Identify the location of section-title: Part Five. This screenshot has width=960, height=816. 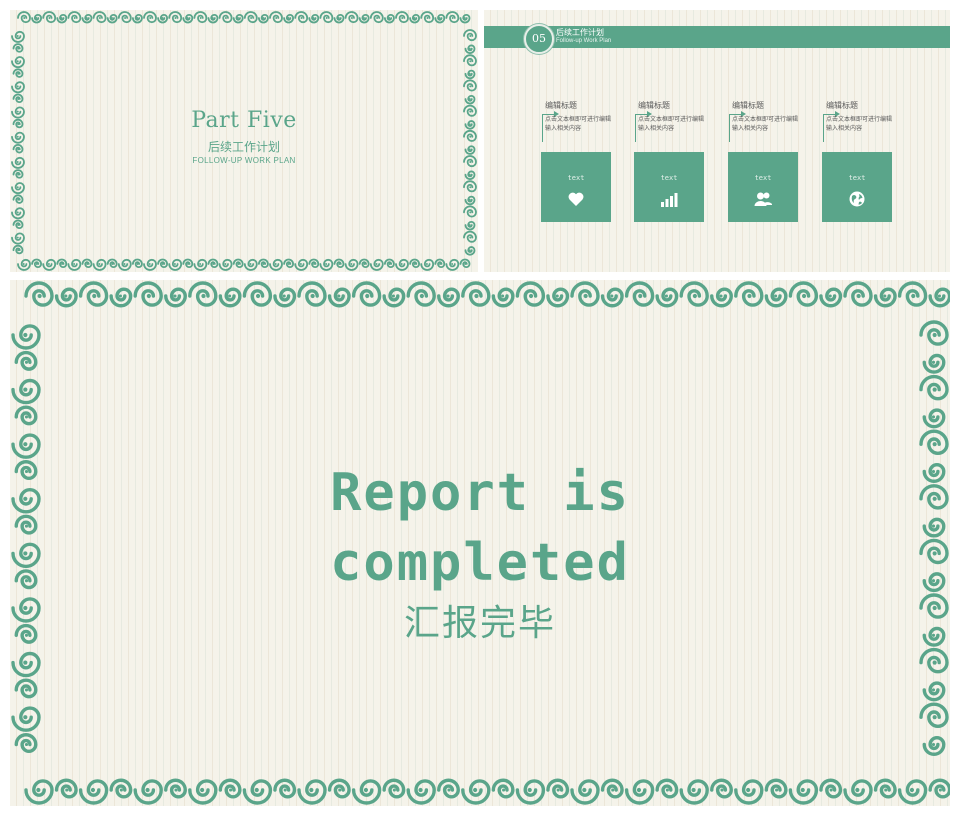
(244, 120).